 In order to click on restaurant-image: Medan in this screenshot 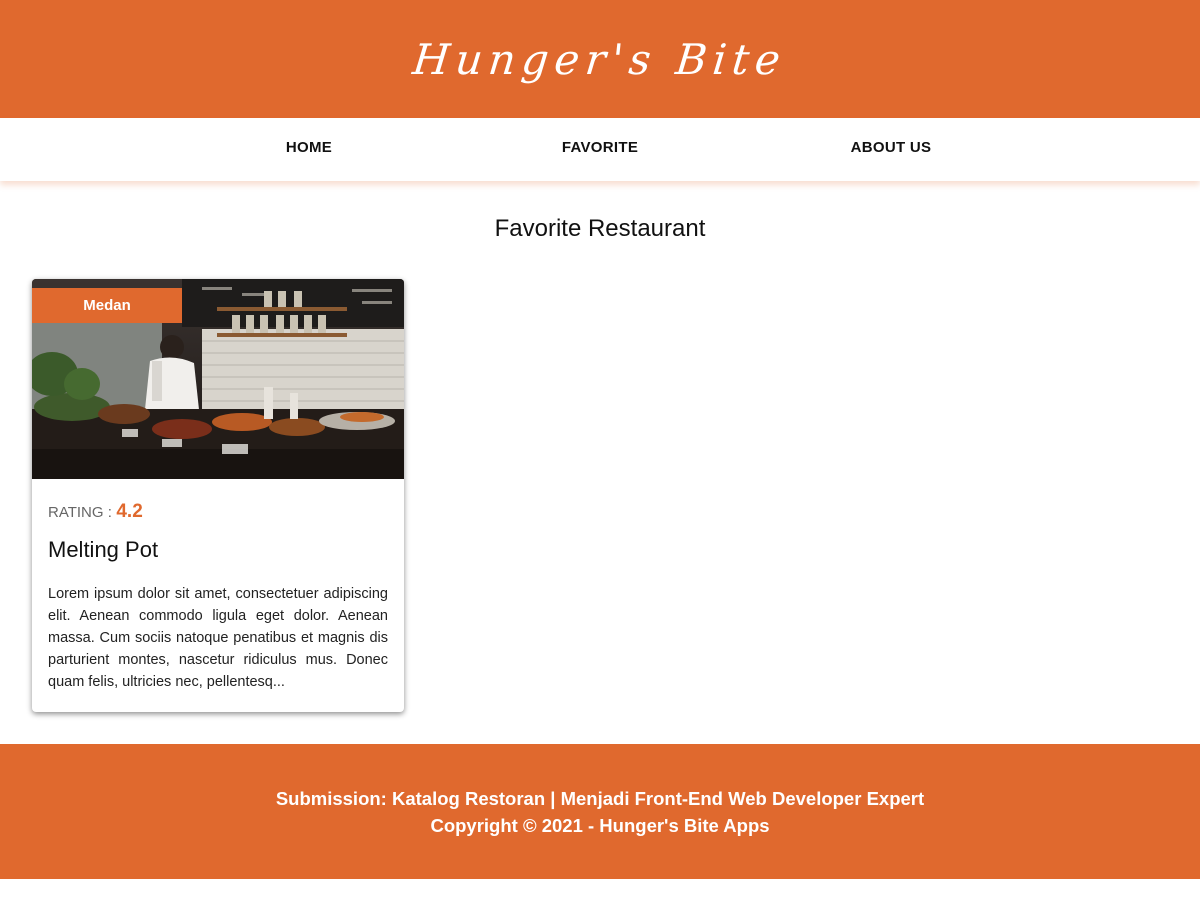, I will do `click(218, 379)`.